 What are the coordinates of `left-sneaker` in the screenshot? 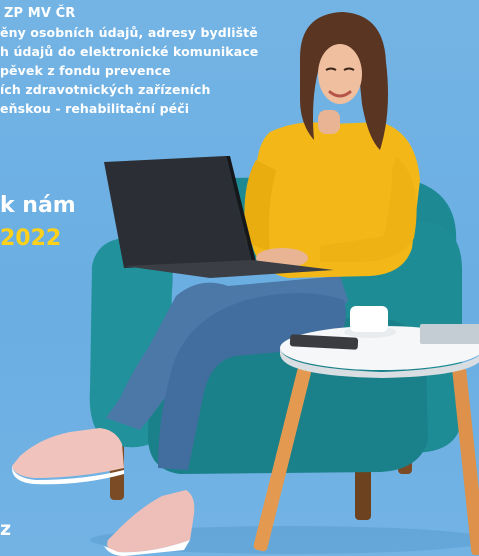 It's located at (68, 453).